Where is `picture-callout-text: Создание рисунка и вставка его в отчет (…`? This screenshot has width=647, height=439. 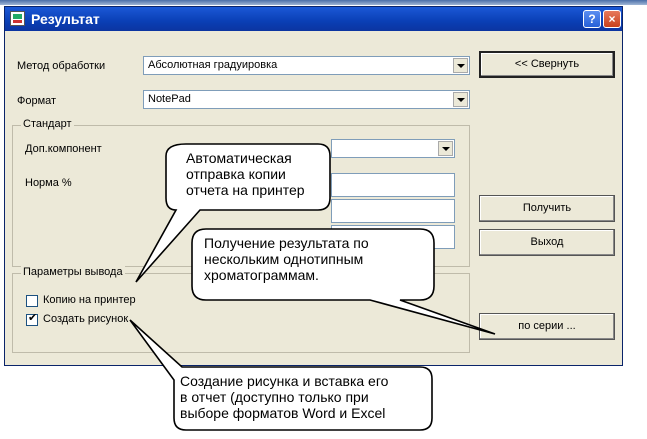
picture-callout-text: Создание рисунка и вставка его в отчет (… is located at coordinates (284, 397).